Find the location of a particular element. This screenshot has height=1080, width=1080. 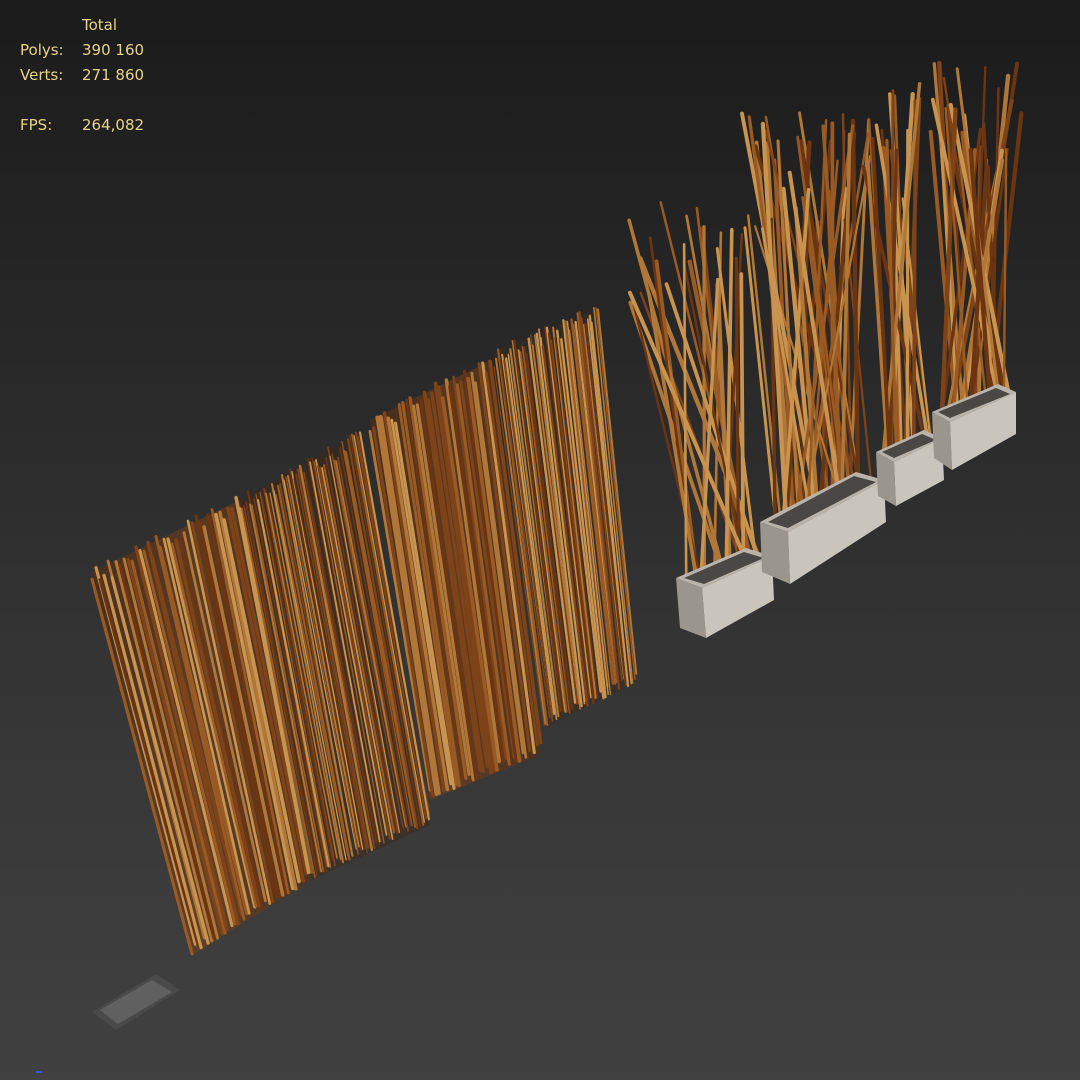

stats-header-row: Total is located at coordinates (82, 25).